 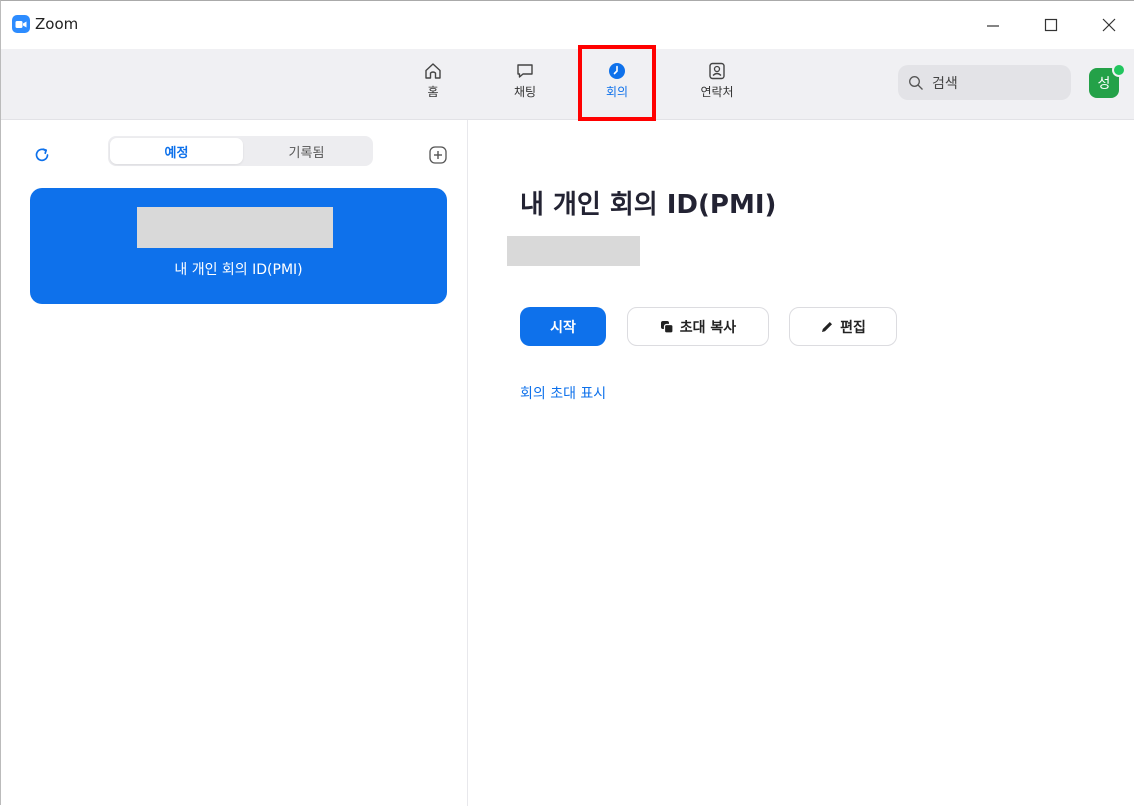 I want to click on tab-contacts: 연락처, so click(x=717, y=85).